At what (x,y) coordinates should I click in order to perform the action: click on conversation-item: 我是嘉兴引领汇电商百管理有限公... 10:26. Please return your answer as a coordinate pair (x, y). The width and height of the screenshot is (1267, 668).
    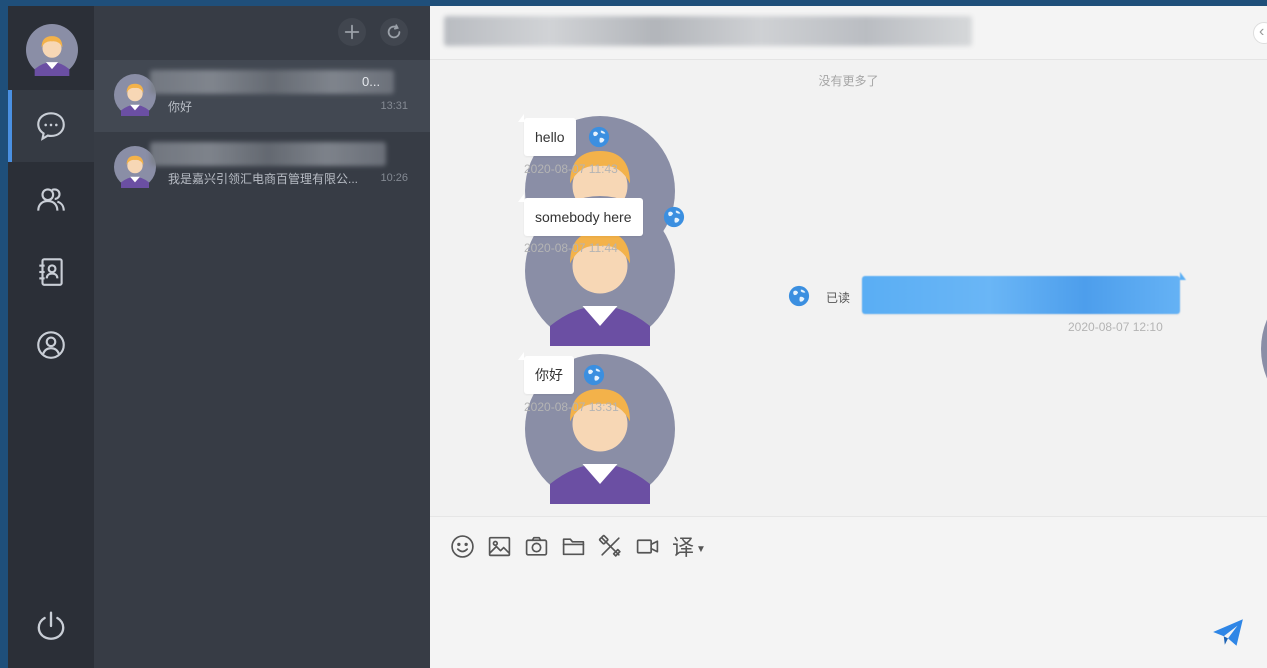
    Looking at the image, I should click on (262, 168).